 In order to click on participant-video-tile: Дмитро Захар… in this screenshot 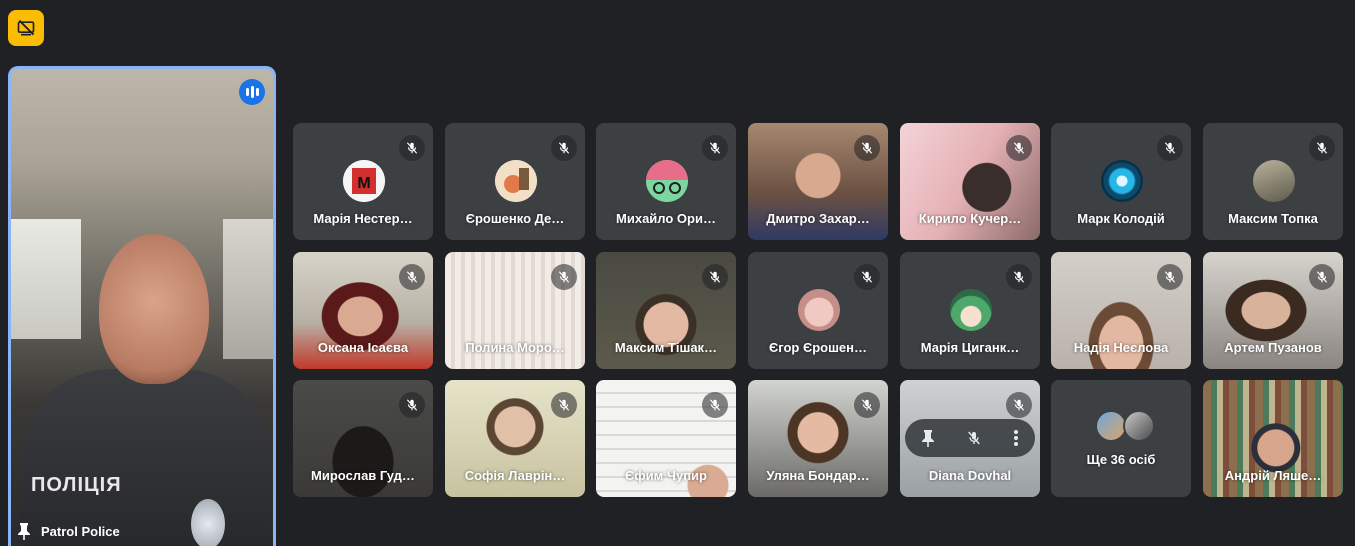, I will do `click(818, 181)`.